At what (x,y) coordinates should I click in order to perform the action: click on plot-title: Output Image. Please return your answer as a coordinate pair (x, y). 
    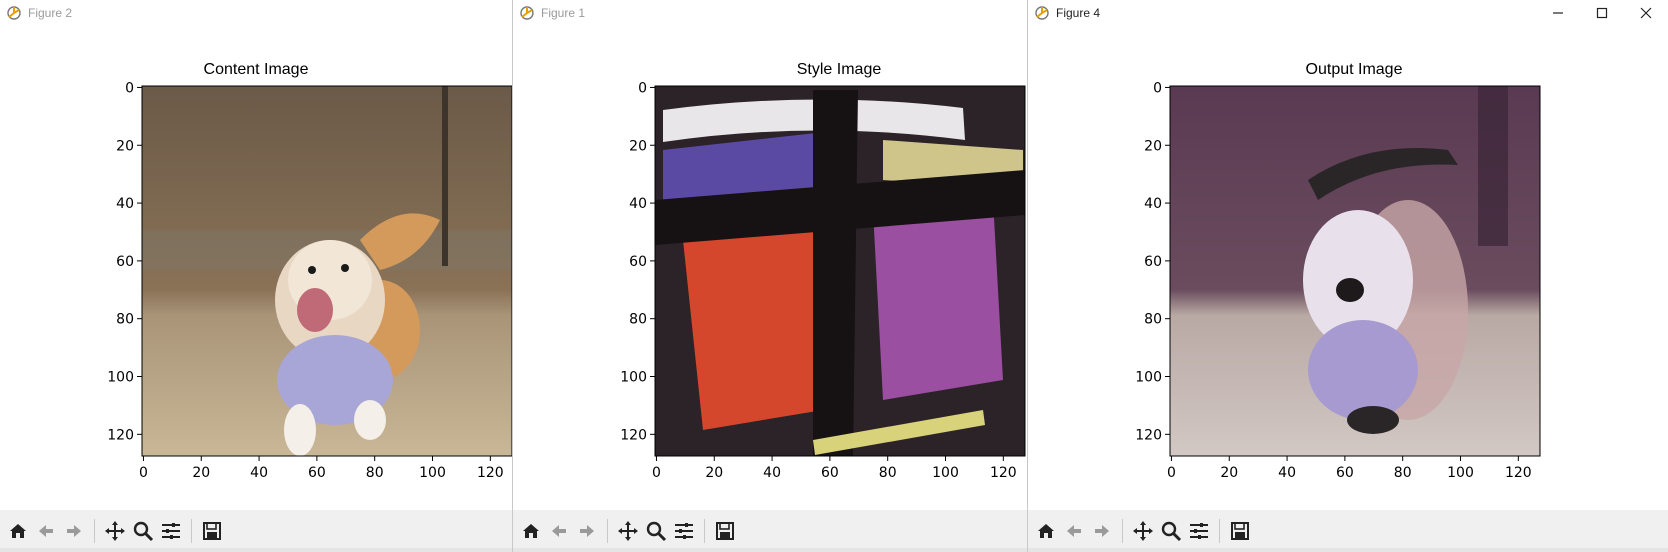
    Looking at the image, I should click on (1354, 69).